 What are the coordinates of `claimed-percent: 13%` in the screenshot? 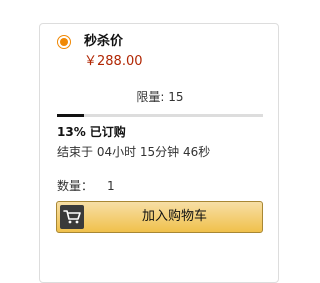 It's located at (71, 132).